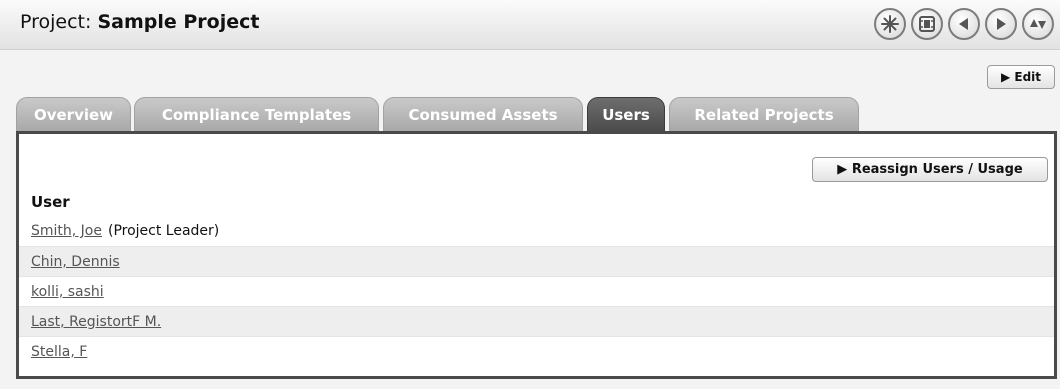 This screenshot has width=1060, height=389. I want to click on user-link: Smith, Joe, so click(66, 231).